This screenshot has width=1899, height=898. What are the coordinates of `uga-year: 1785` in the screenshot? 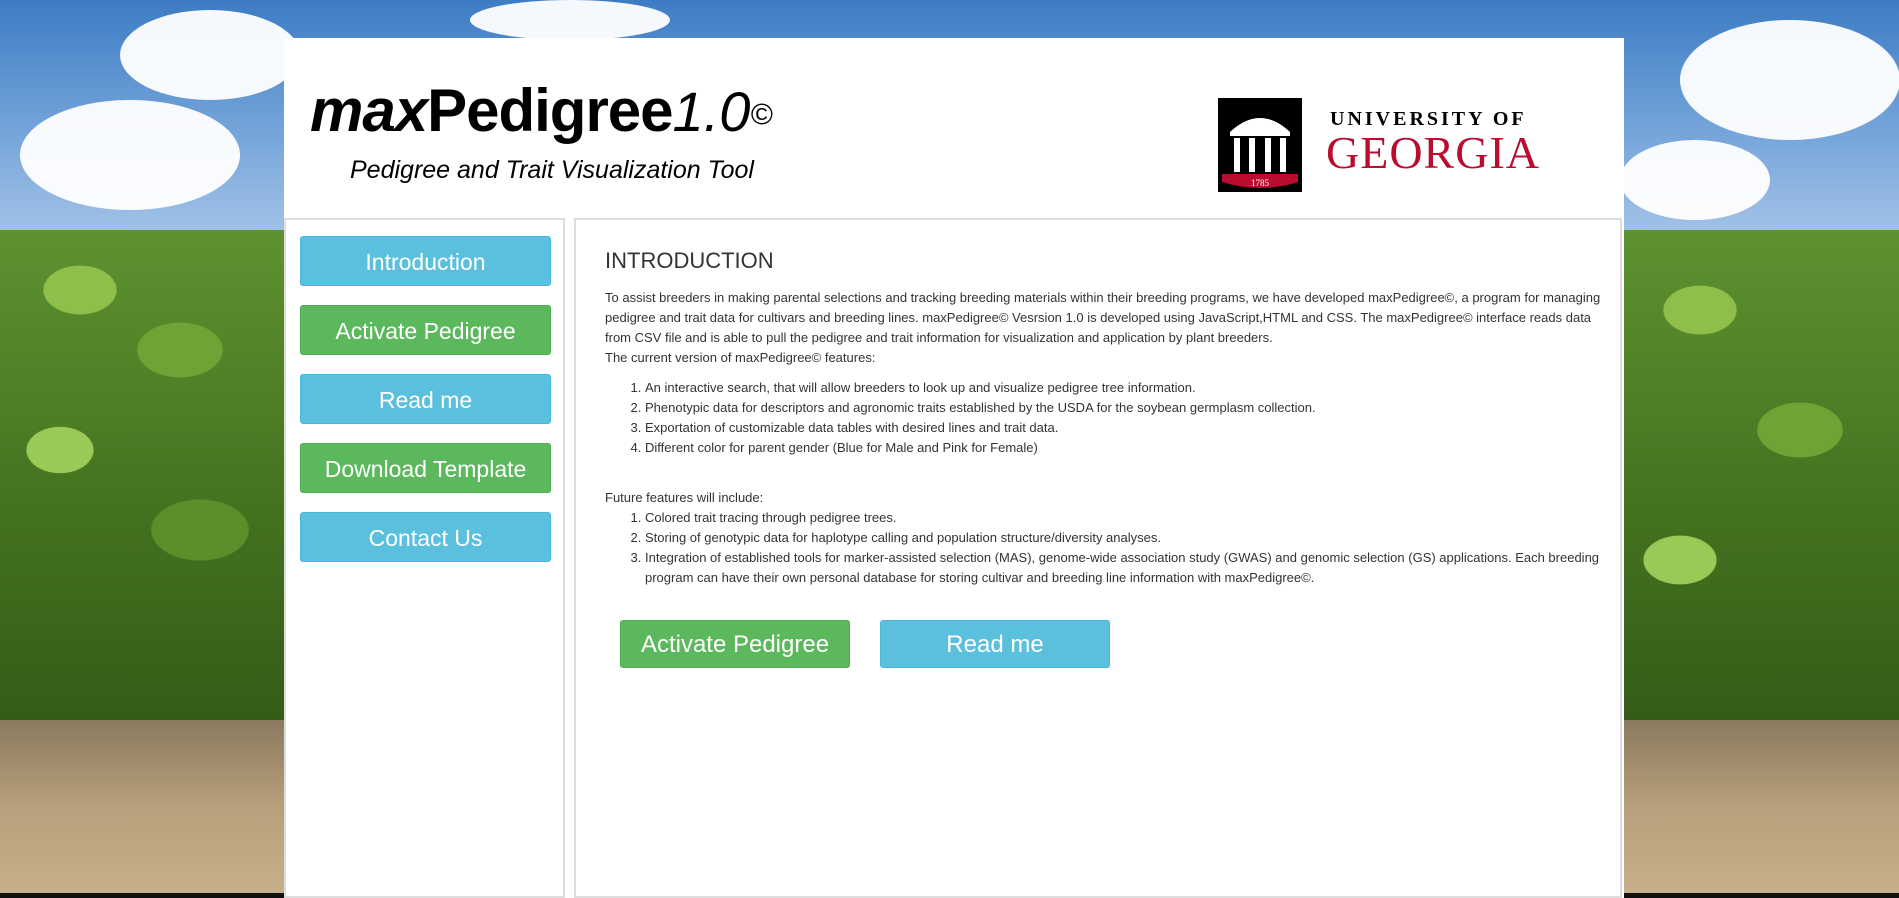 It's located at (1260, 183).